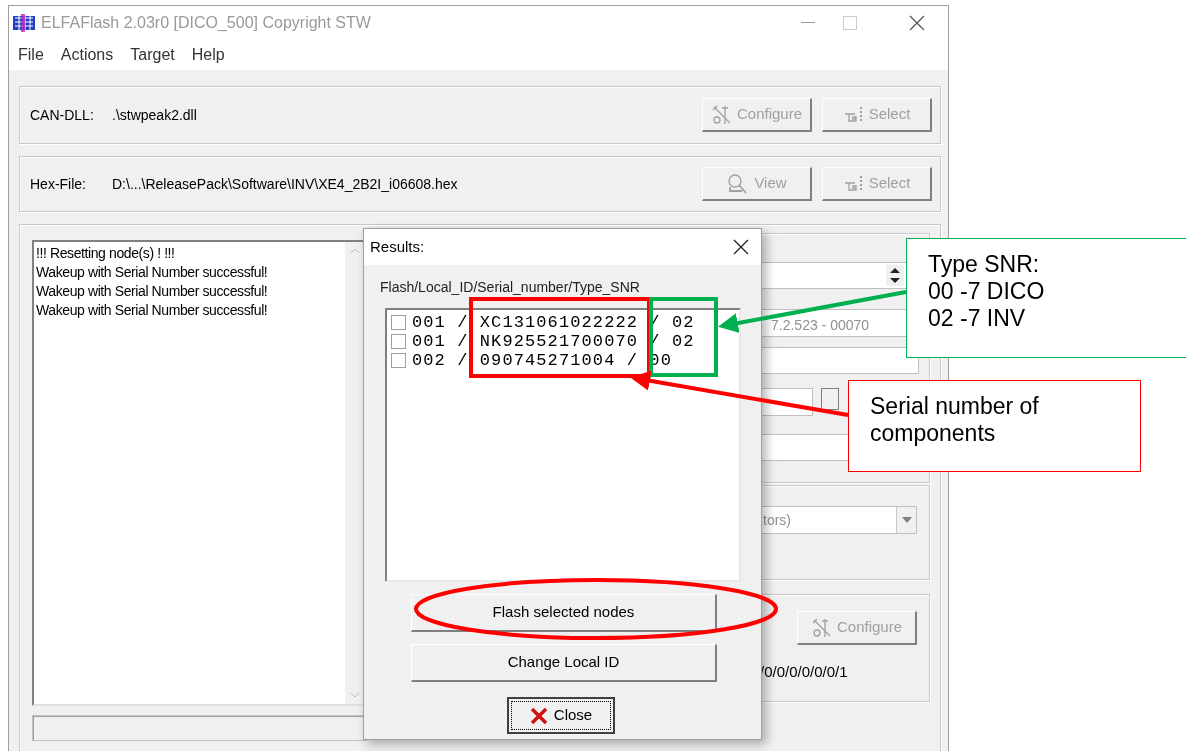  Describe the element at coordinates (87, 55) in the screenshot. I see `menu-item: Actions` at that location.